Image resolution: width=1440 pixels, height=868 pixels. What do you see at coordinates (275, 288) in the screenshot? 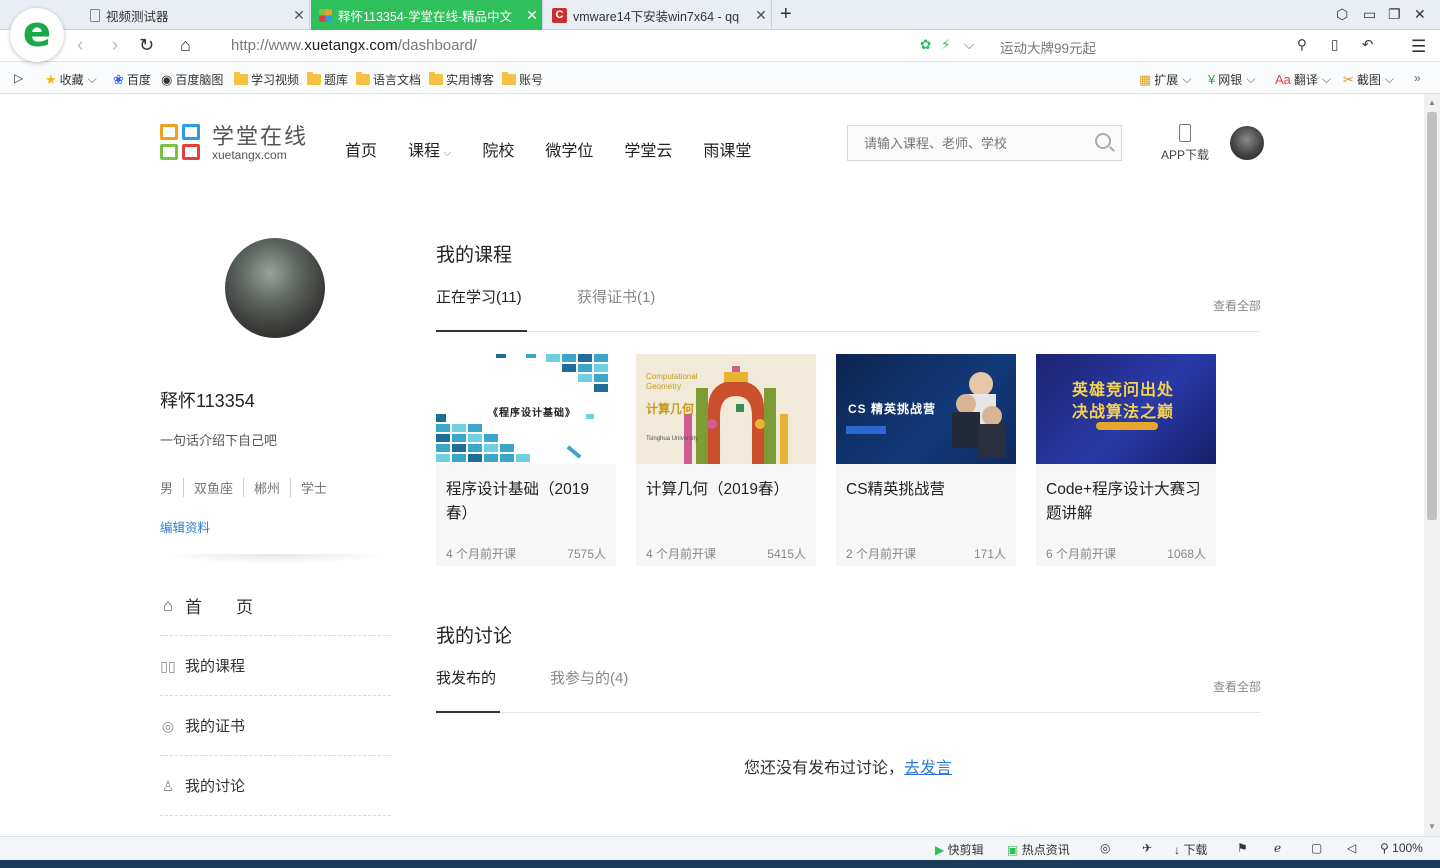
I see `profile-avatar` at bounding box center [275, 288].